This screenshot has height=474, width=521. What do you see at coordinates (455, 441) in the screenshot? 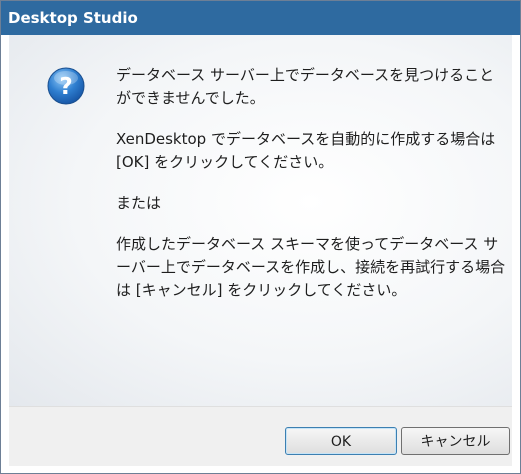
I see `cancel-button: キャンセル` at bounding box center [455, 441].